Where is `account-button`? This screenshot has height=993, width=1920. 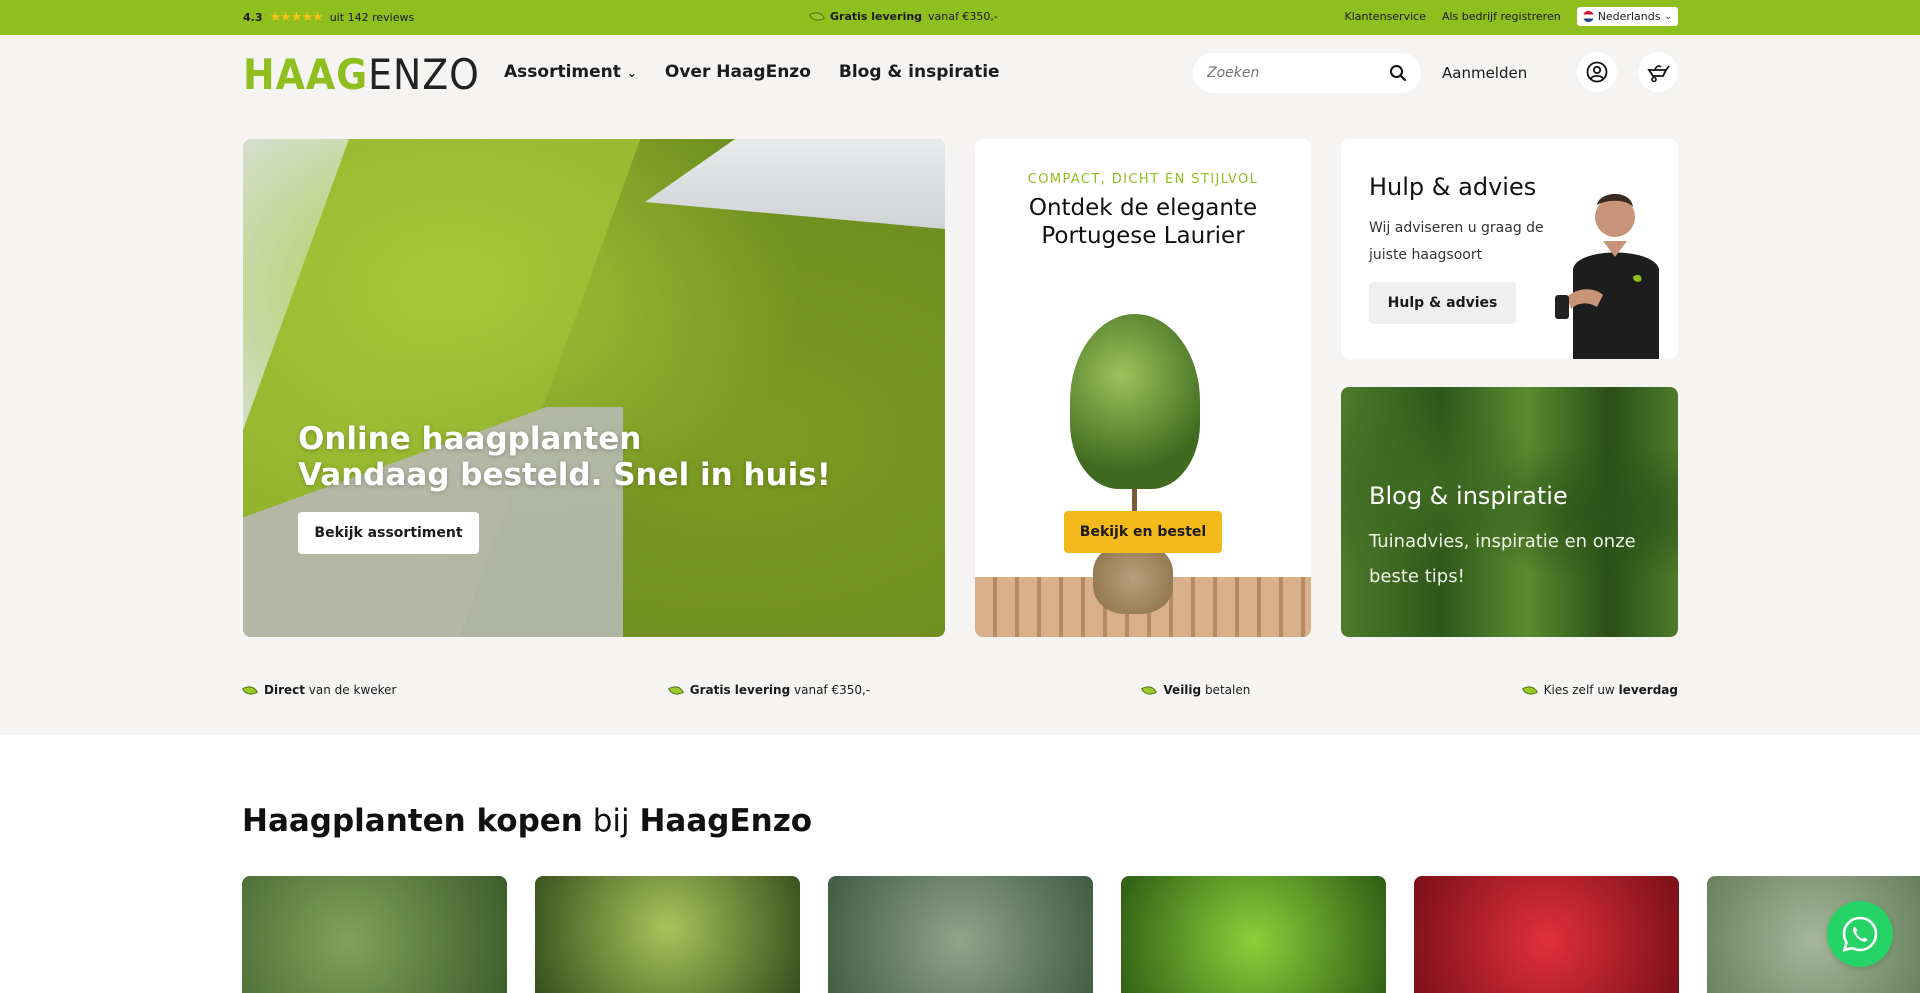
account-button is located at coordinates (1597, 72).